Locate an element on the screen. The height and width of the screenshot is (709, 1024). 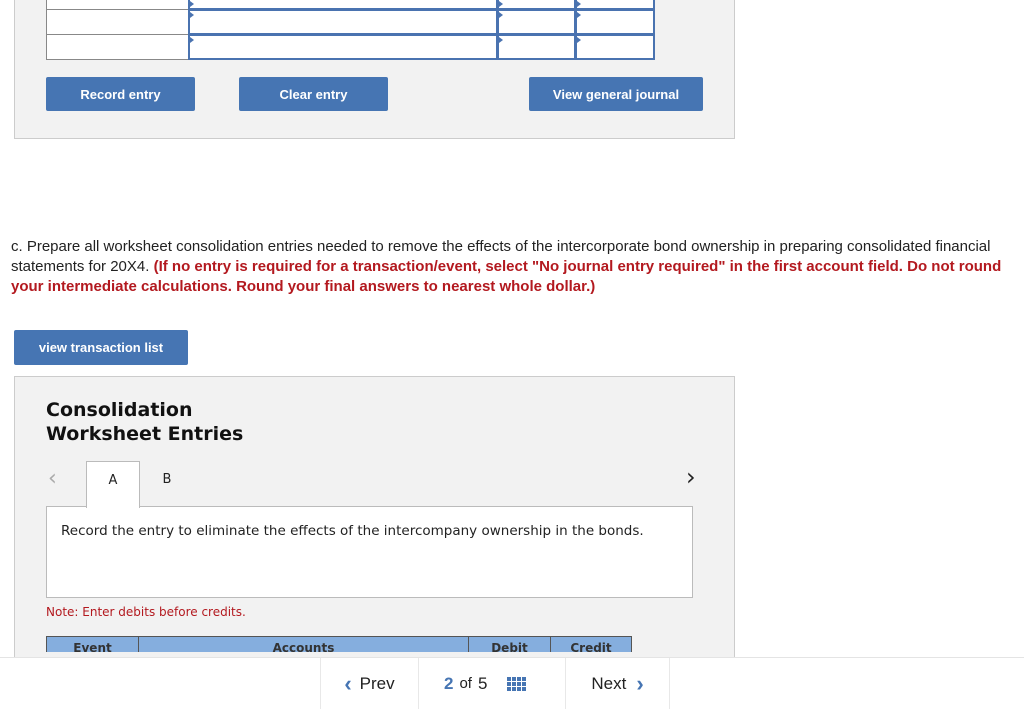
clear-entry-button: Clear entry is located at coordinates (313, 94).